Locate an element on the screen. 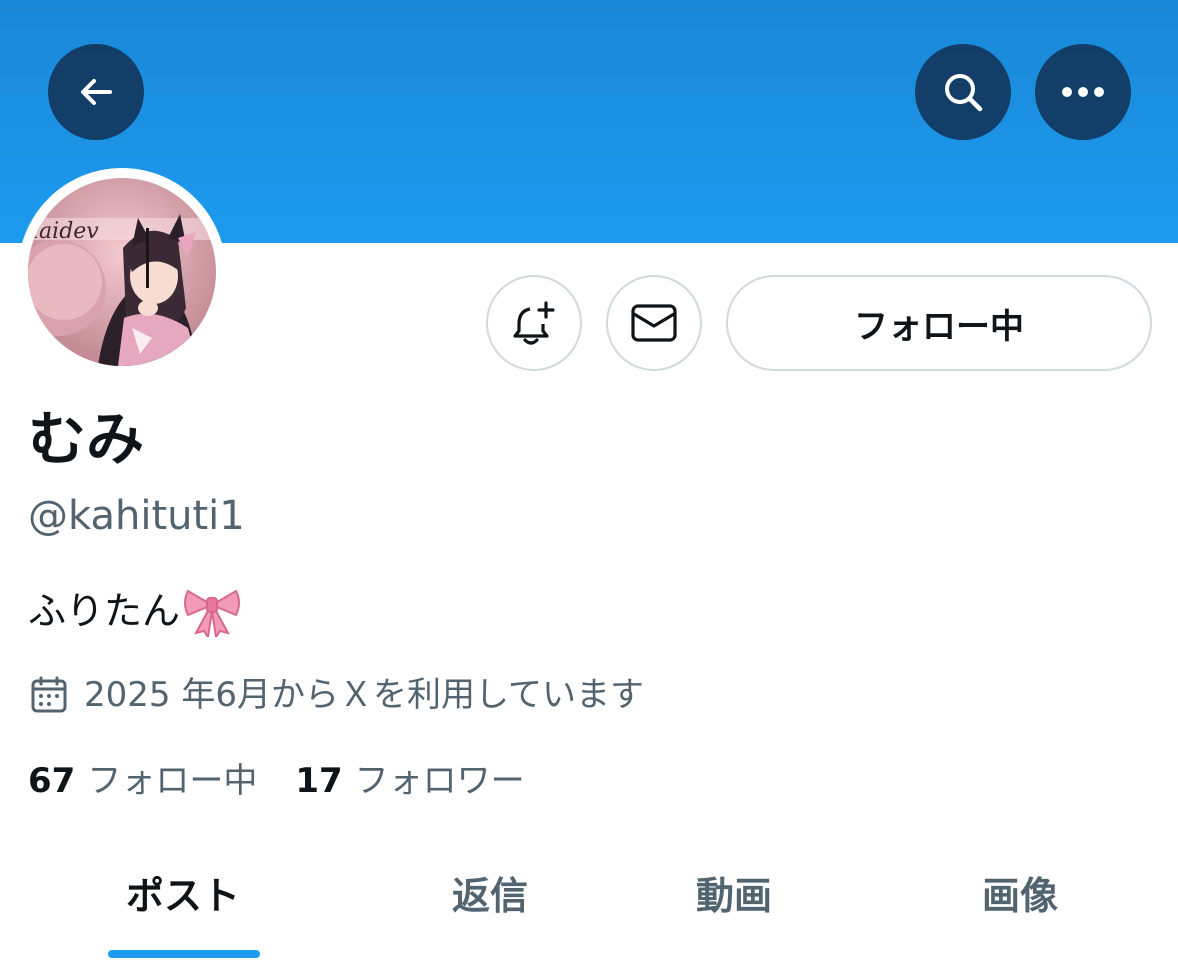 The height and width of the screenshot is (962, 1178). ribbon-bow-icon is located at coordinates (212, 611).